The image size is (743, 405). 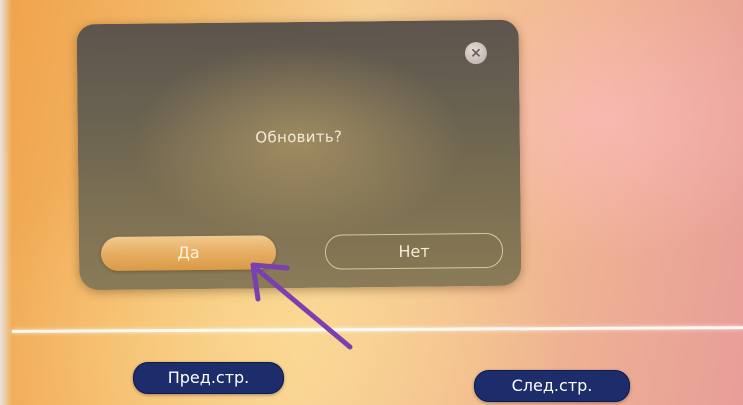 What do you see at coordinates (476, 53) in the screenshot?
I see `close-icon: ×` at bounding box center [476, 53].